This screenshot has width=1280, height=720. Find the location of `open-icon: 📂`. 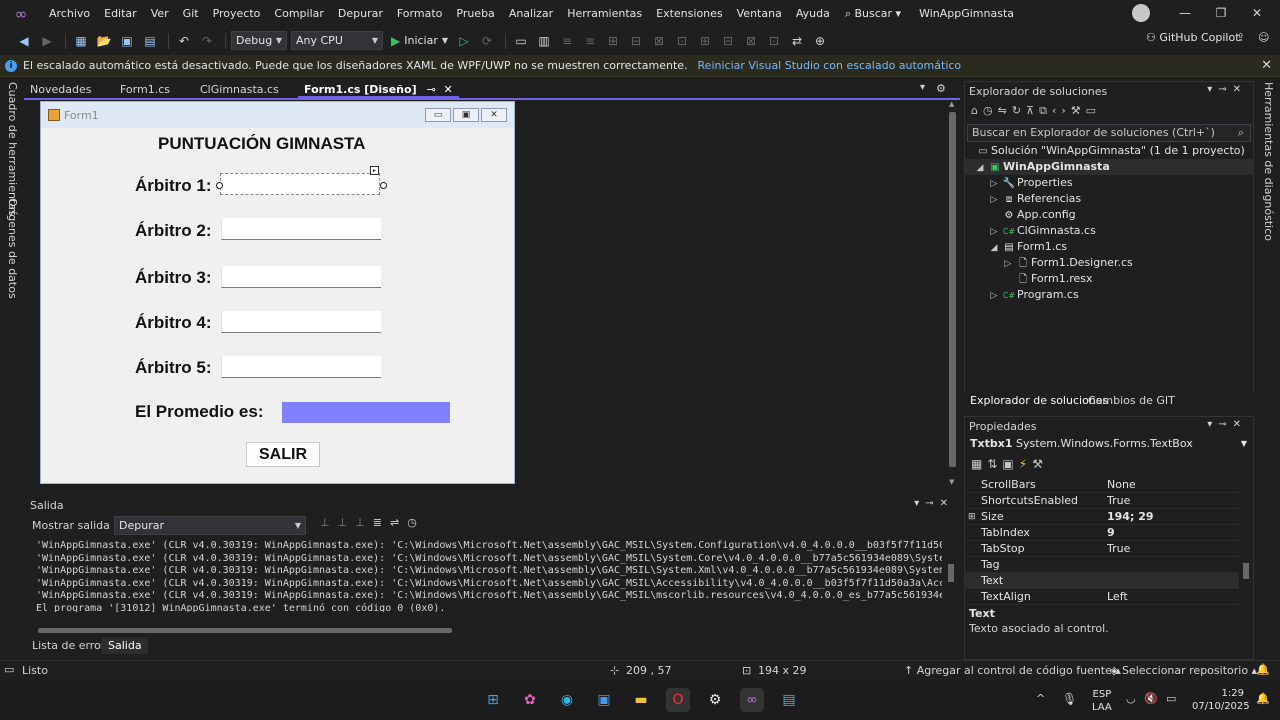

open-icon: 📂 is located at coordinates (104, 41).